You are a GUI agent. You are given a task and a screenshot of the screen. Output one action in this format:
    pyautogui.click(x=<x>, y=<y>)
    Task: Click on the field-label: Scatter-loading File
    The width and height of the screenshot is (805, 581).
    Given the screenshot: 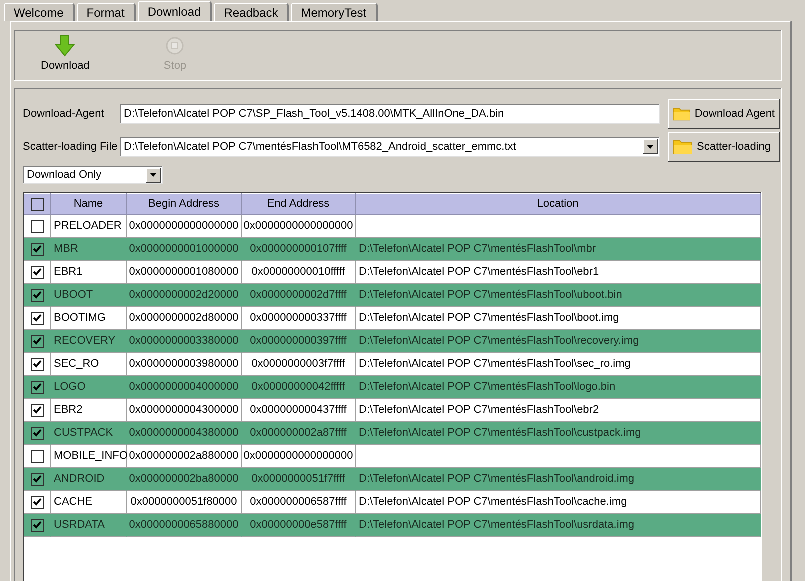 What is the action you would take?
    pyautogui.click(x=71, y=146)
    